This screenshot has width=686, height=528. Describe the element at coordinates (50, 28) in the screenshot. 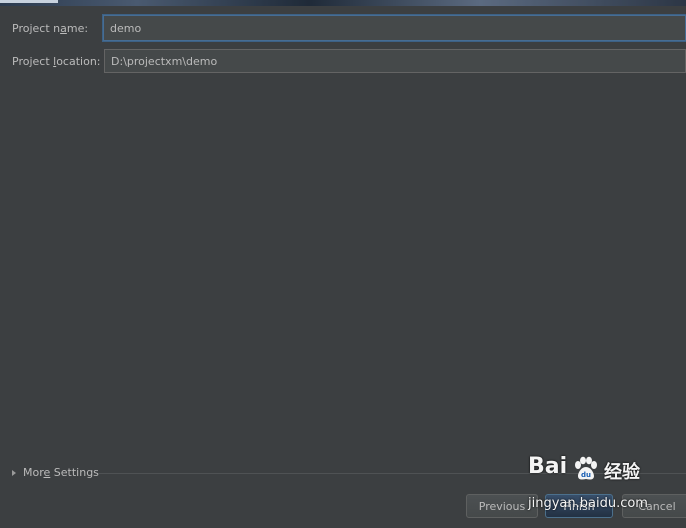

I see `project-name-label: Project name:` at that location.